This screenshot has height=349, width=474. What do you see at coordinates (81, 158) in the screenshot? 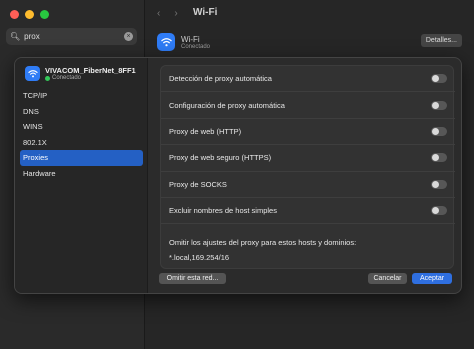
I see `sidebar-item-proxies: Proxies` at bounding box center [81, 158].